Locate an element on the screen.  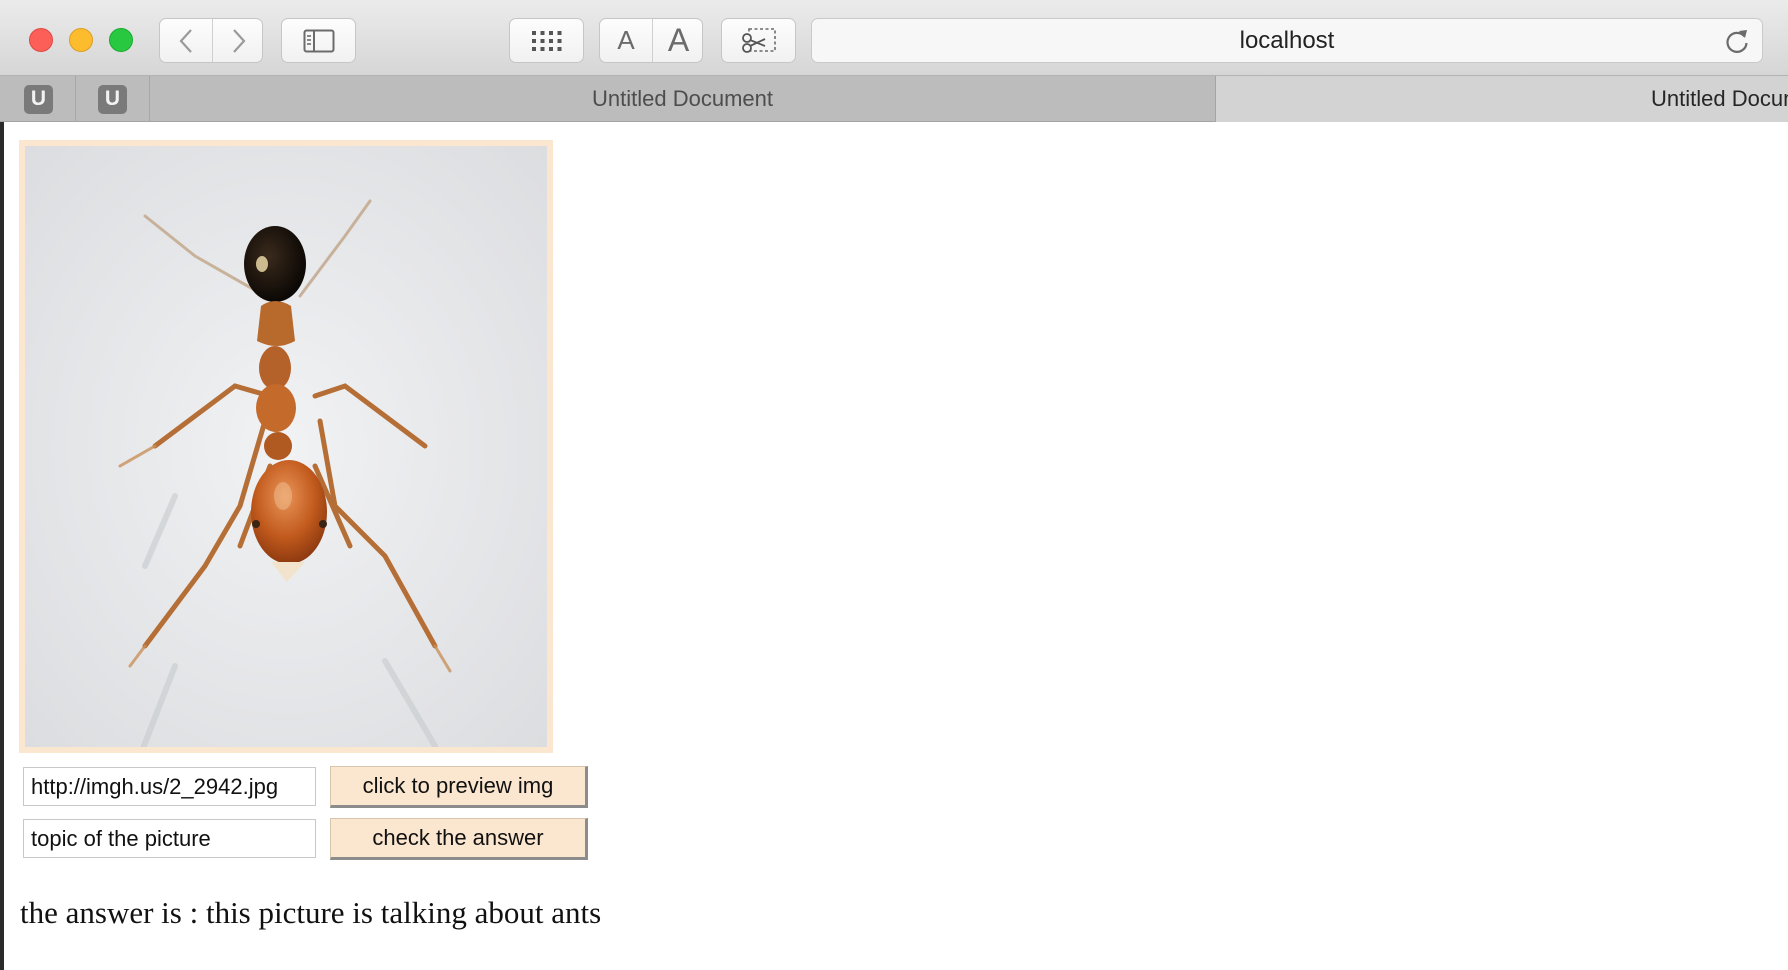
pinned-tab-1: U is located at coordinates (39, 99).